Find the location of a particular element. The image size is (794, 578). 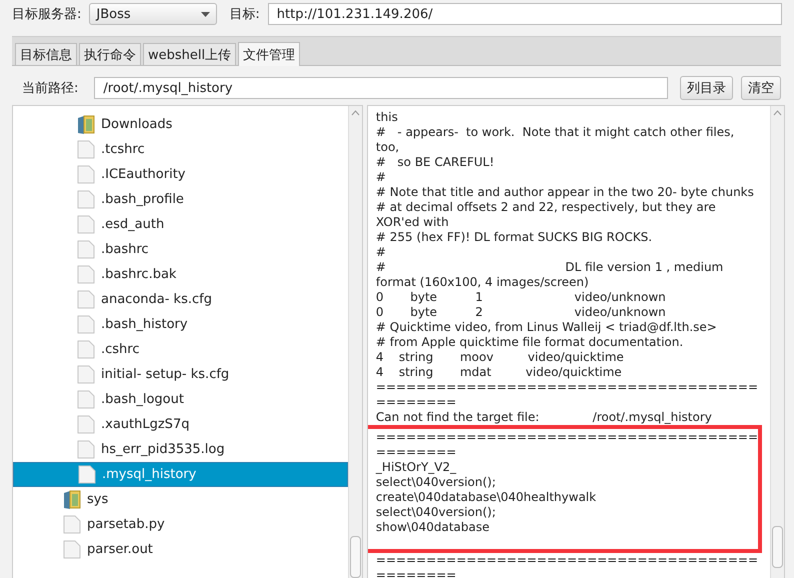

server-dropdown: JBoss is located at coordinates (153, 14).